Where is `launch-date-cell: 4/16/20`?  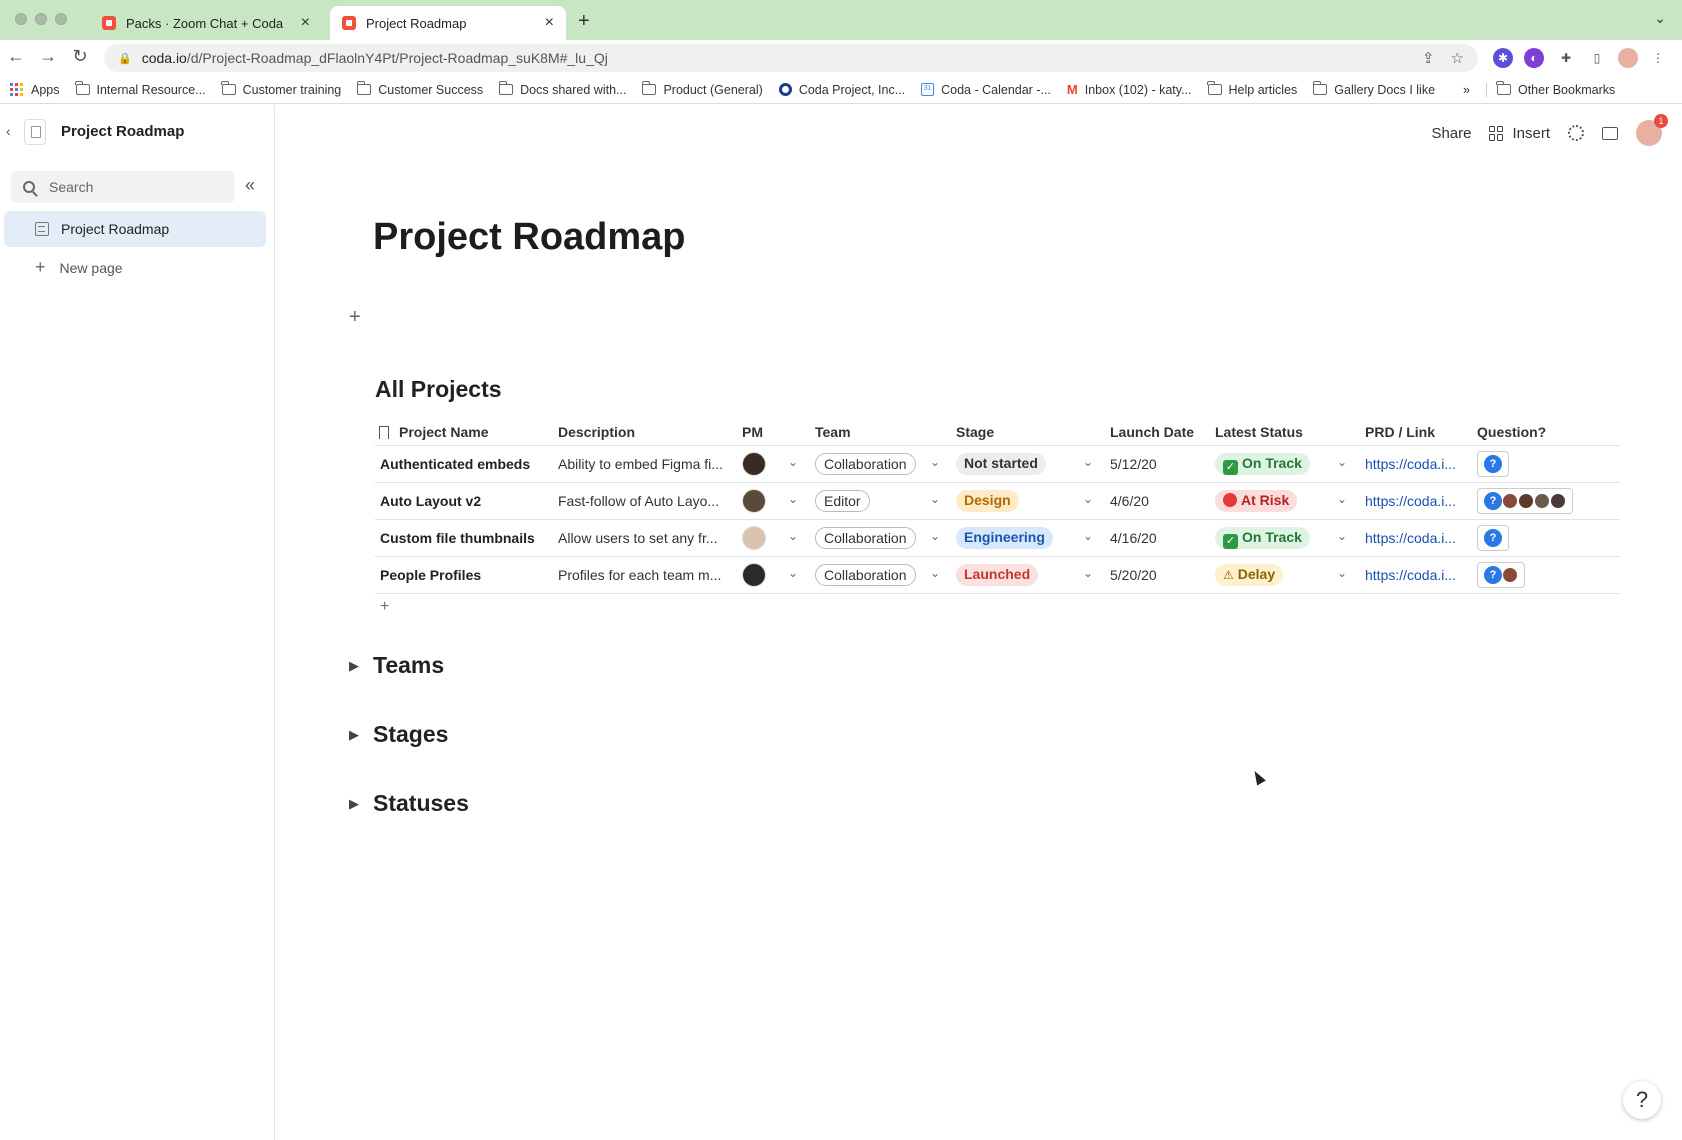 launch-date-cell: 4/16/20 is located at coordinates (1133, 538).